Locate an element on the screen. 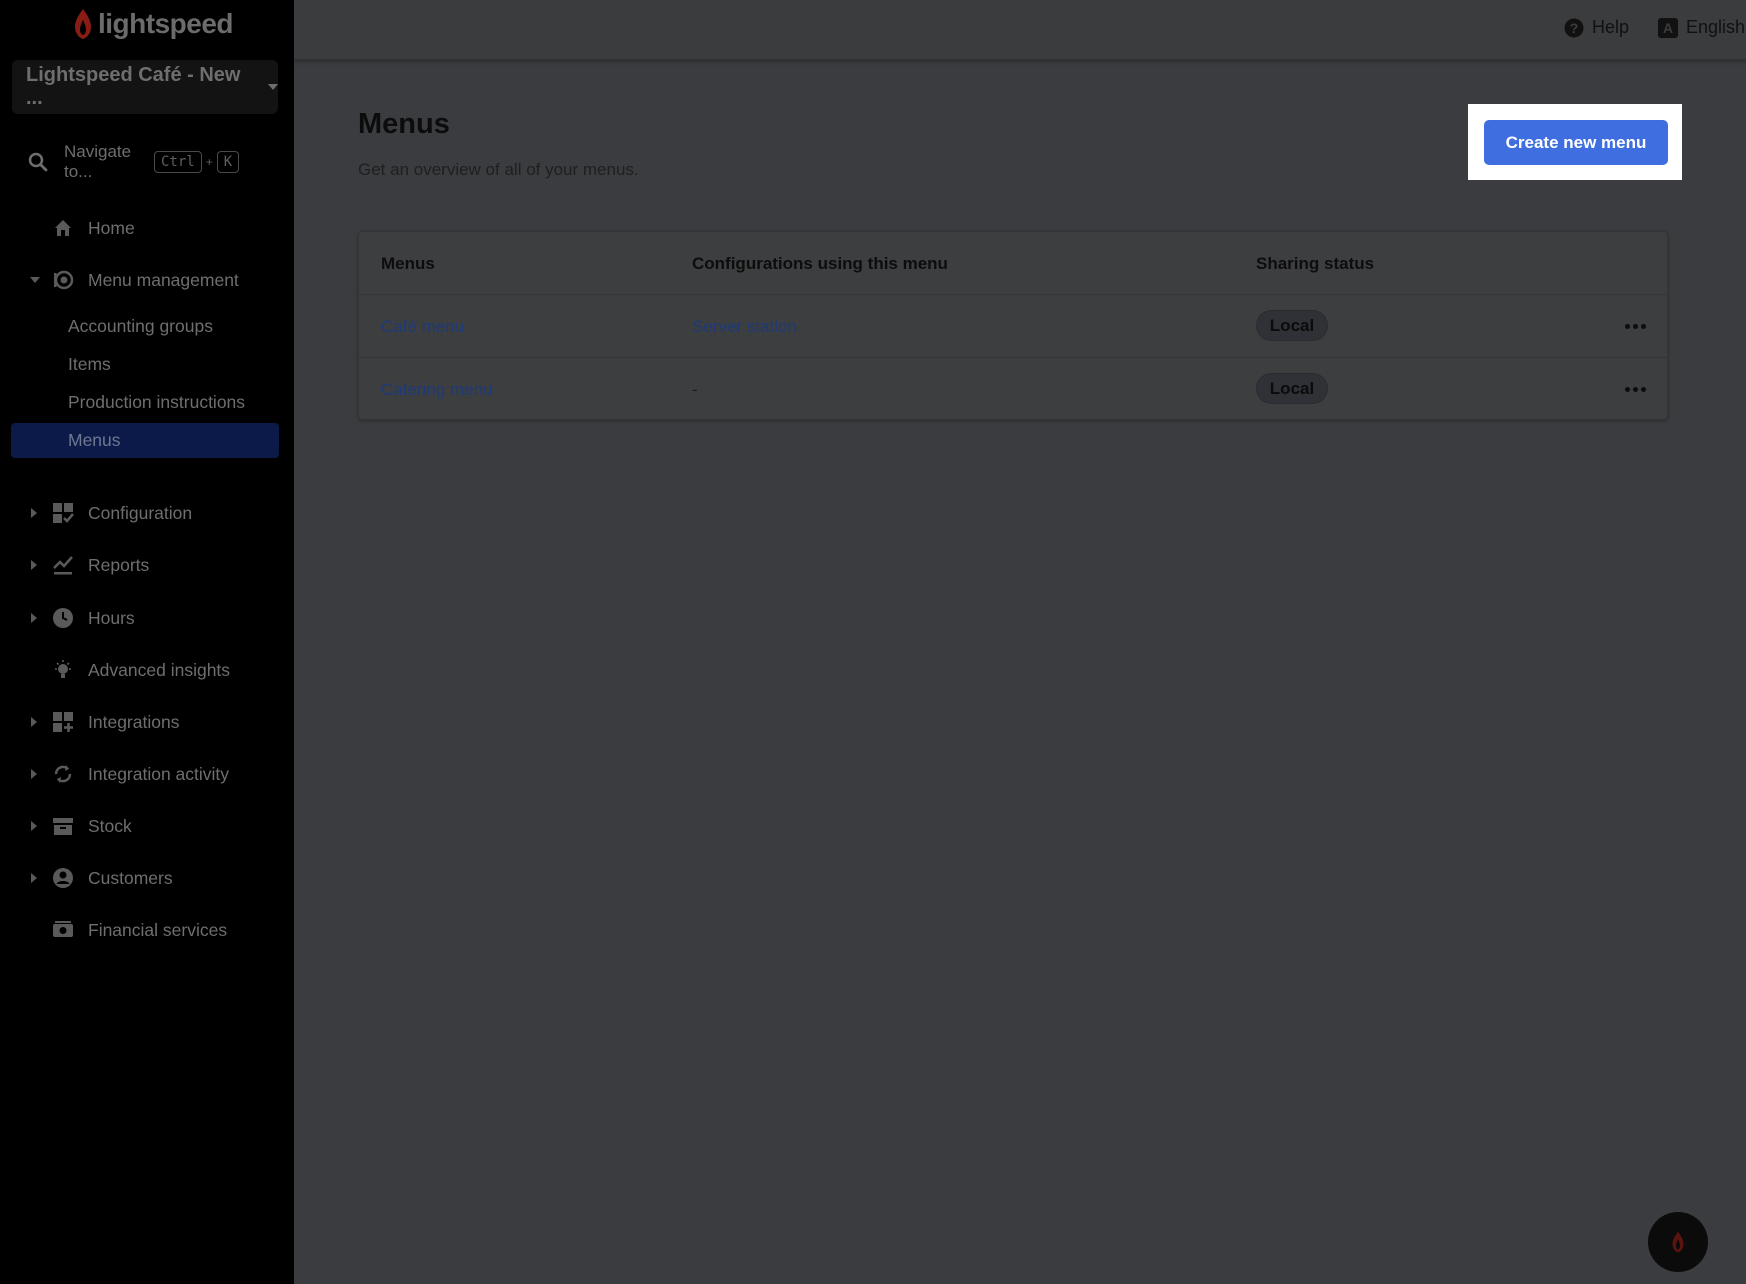  page-title: Menus is located at coordinates (404, 124).